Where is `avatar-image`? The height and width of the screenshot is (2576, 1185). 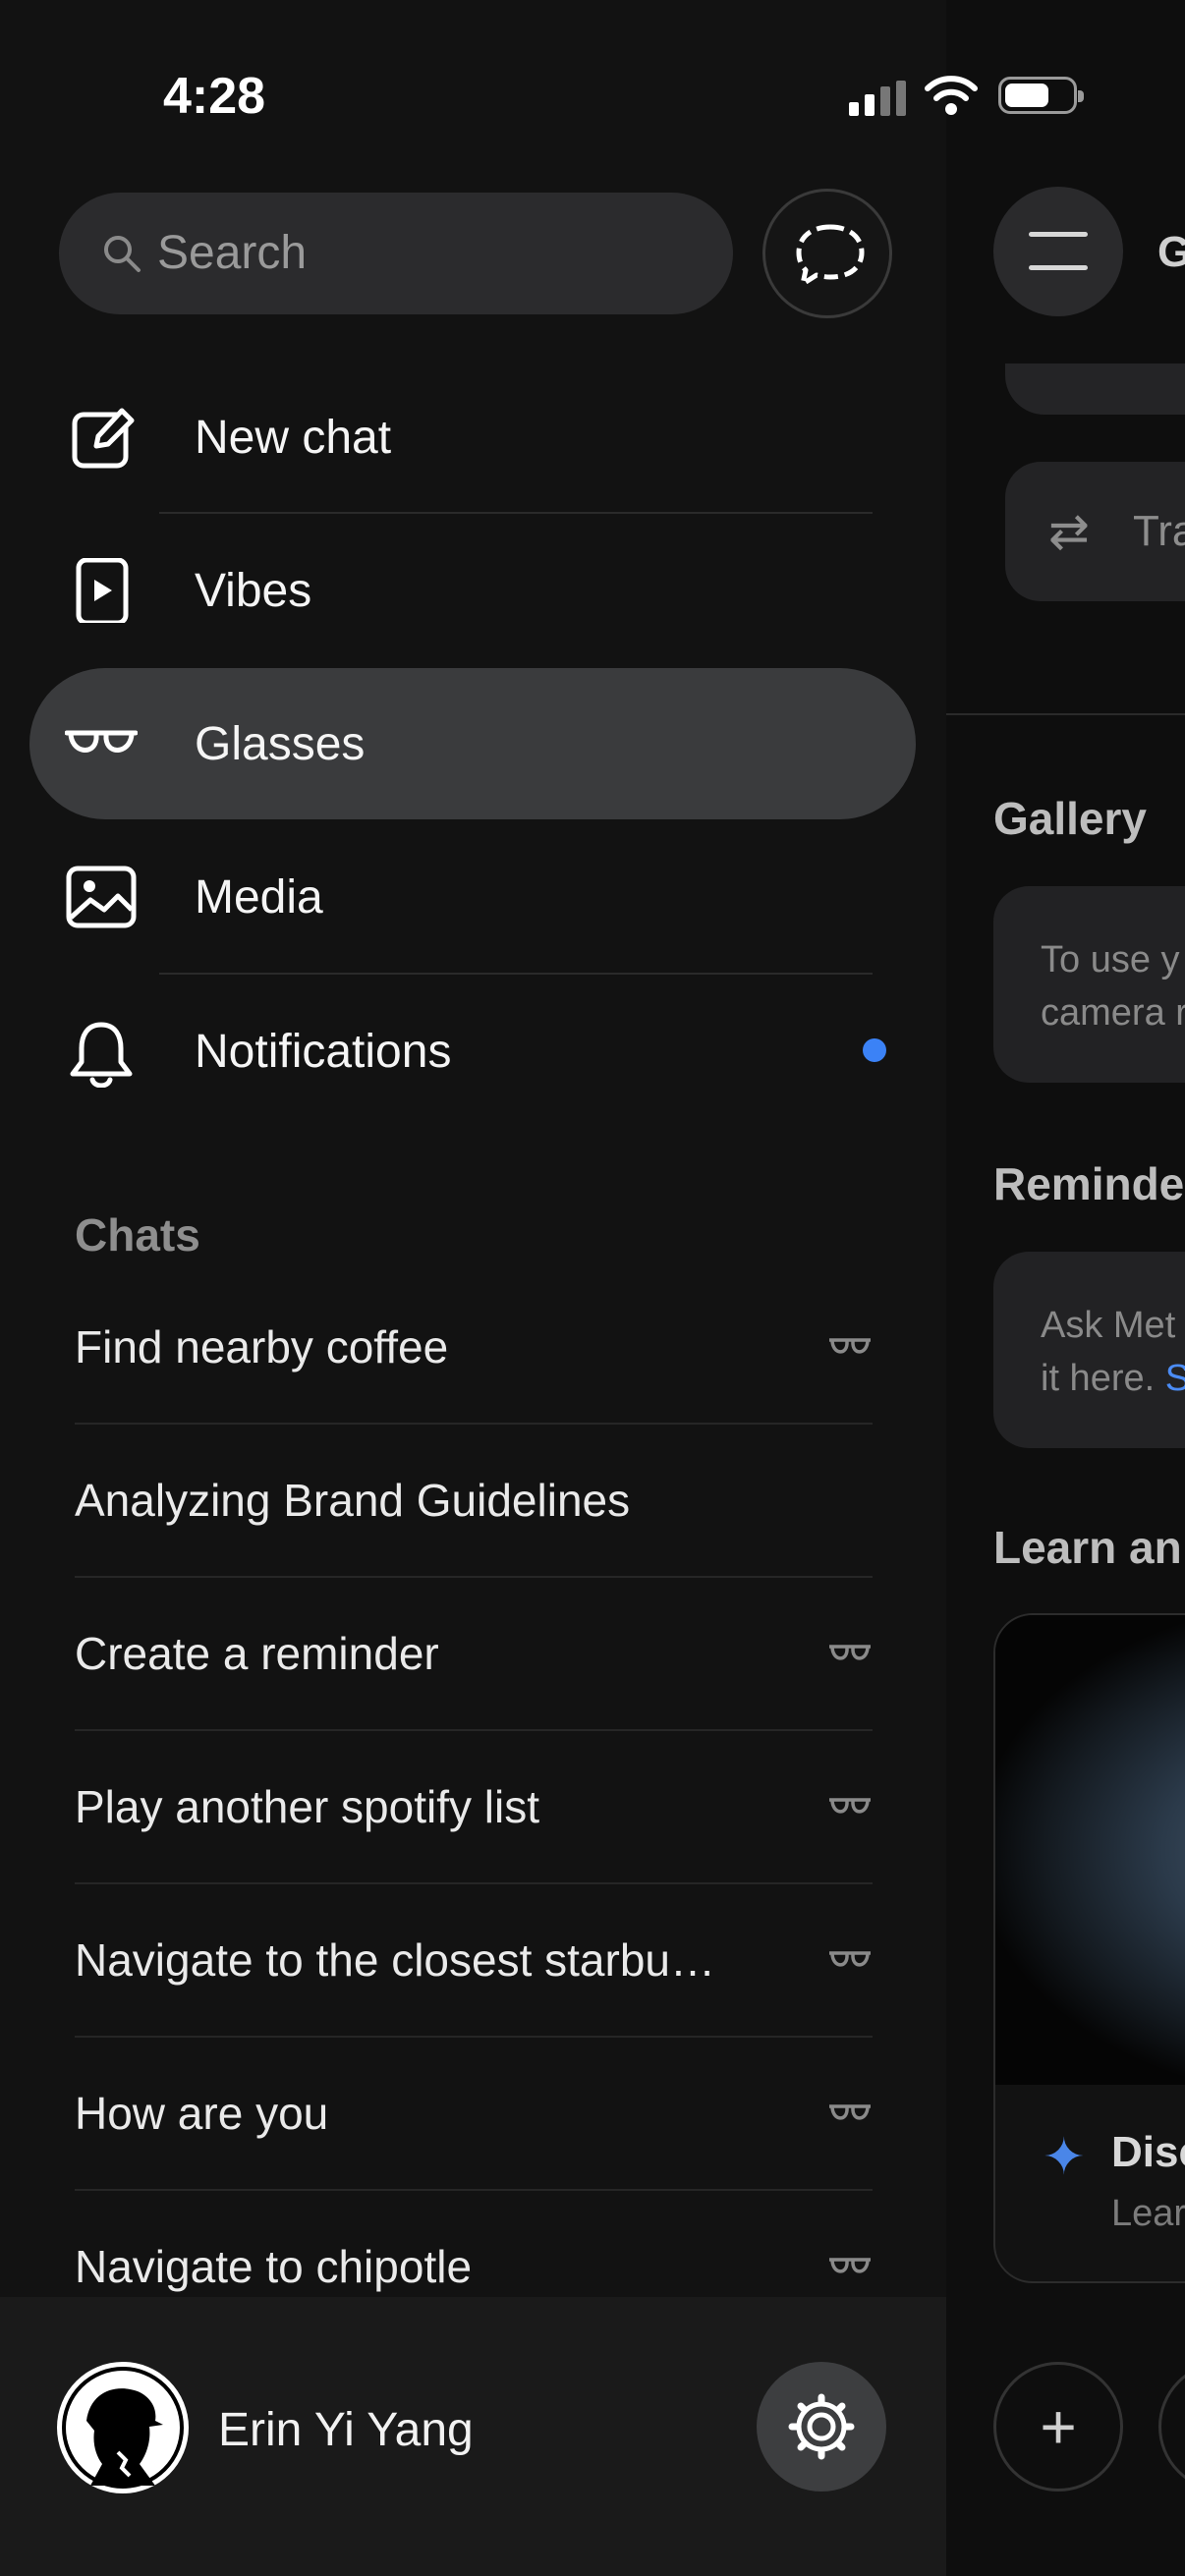
avatar-image is located at coordinates (123, 2428).